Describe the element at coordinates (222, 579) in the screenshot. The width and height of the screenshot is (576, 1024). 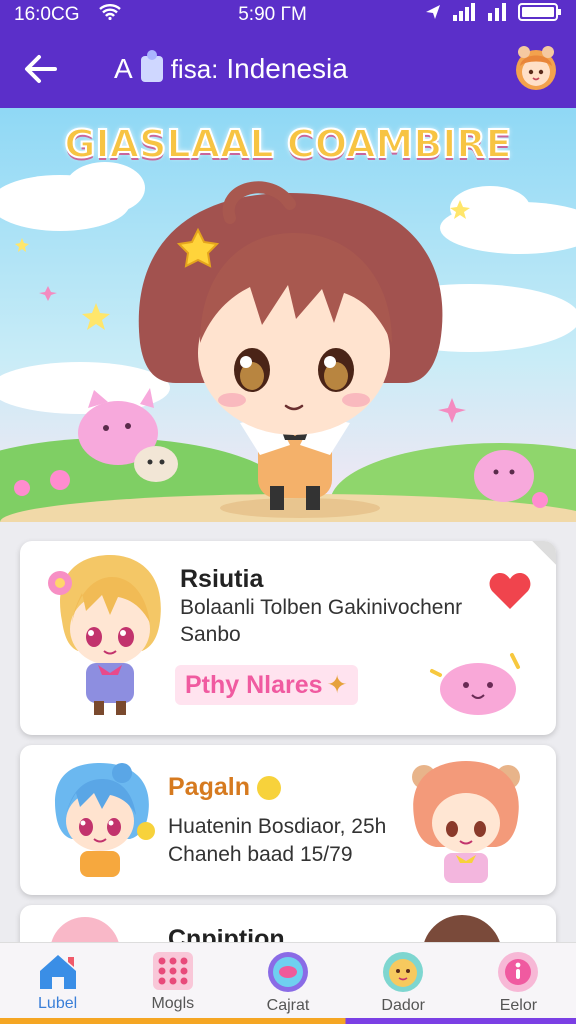
I see `card-title: Rsiutia` at that location.